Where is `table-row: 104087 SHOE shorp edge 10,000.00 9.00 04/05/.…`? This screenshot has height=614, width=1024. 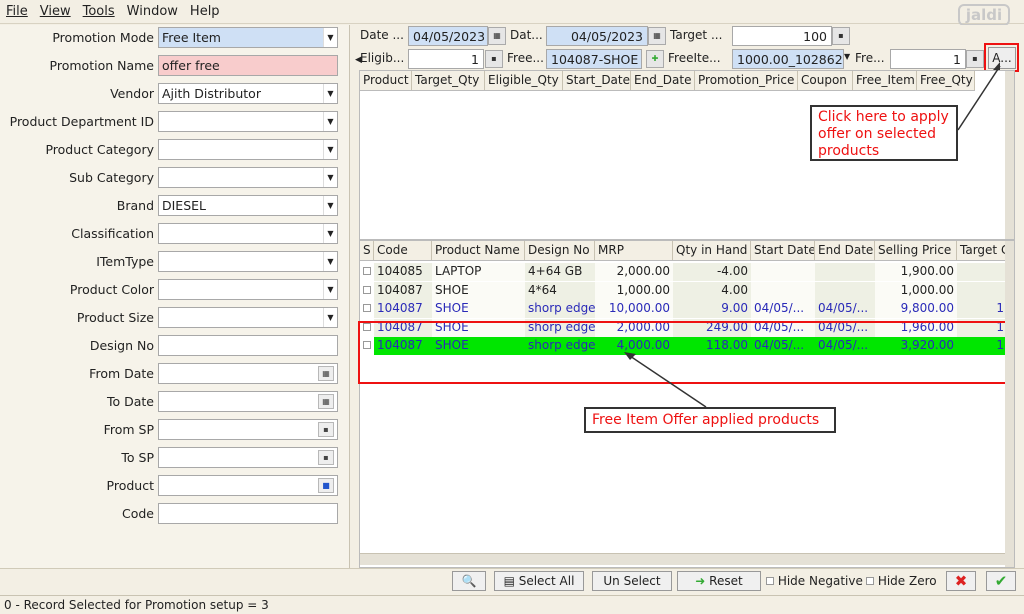 table-row: 104087 SHOE shorp edge 10,000.00 9.00 04/05/.… is located at coordinates (683, 309).